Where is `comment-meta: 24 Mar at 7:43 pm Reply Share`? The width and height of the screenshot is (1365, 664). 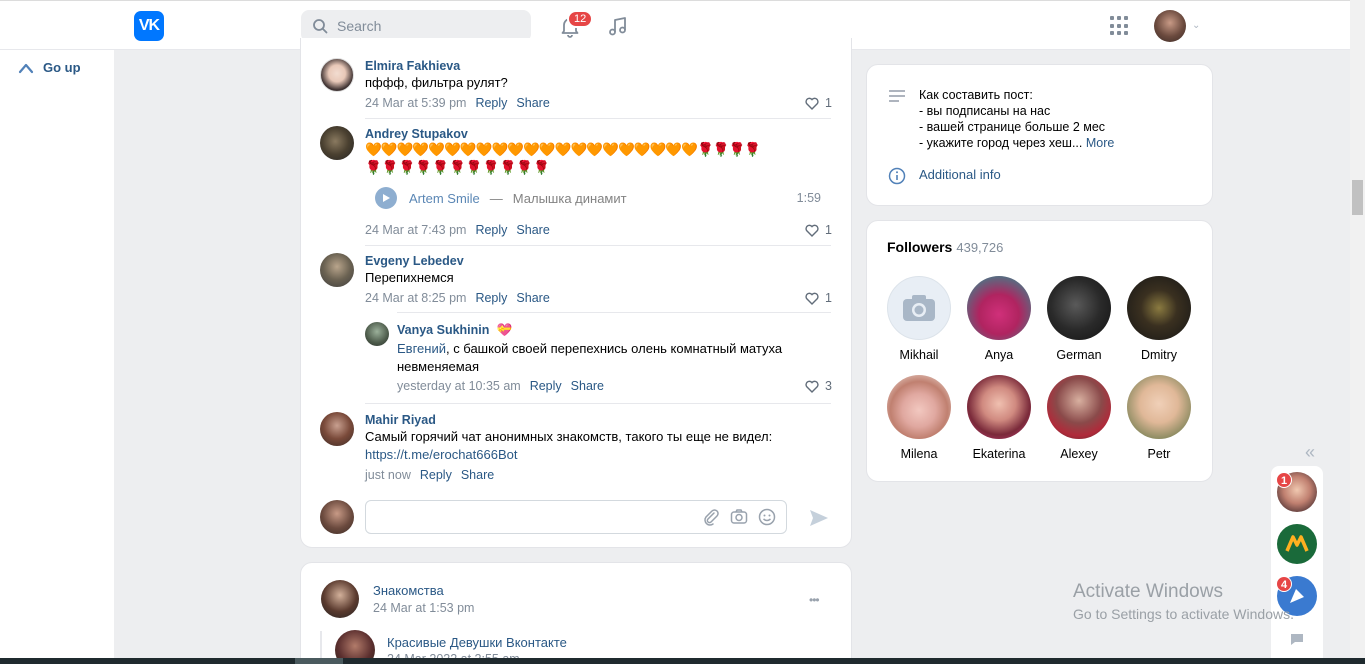 comment-meta: 24 Mar at 7:43 pm Reply Share is located at coordinates (457, 230).